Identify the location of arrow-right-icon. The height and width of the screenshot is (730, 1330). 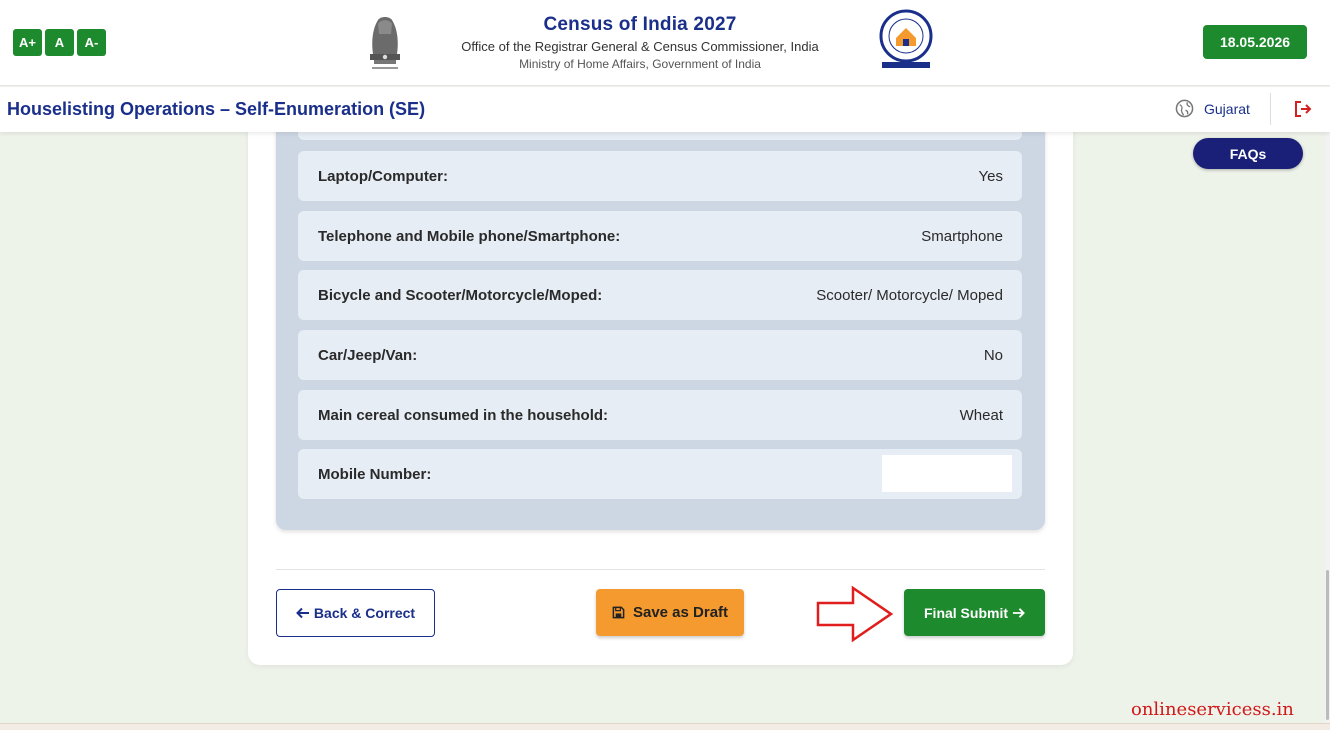
(1018, 612).